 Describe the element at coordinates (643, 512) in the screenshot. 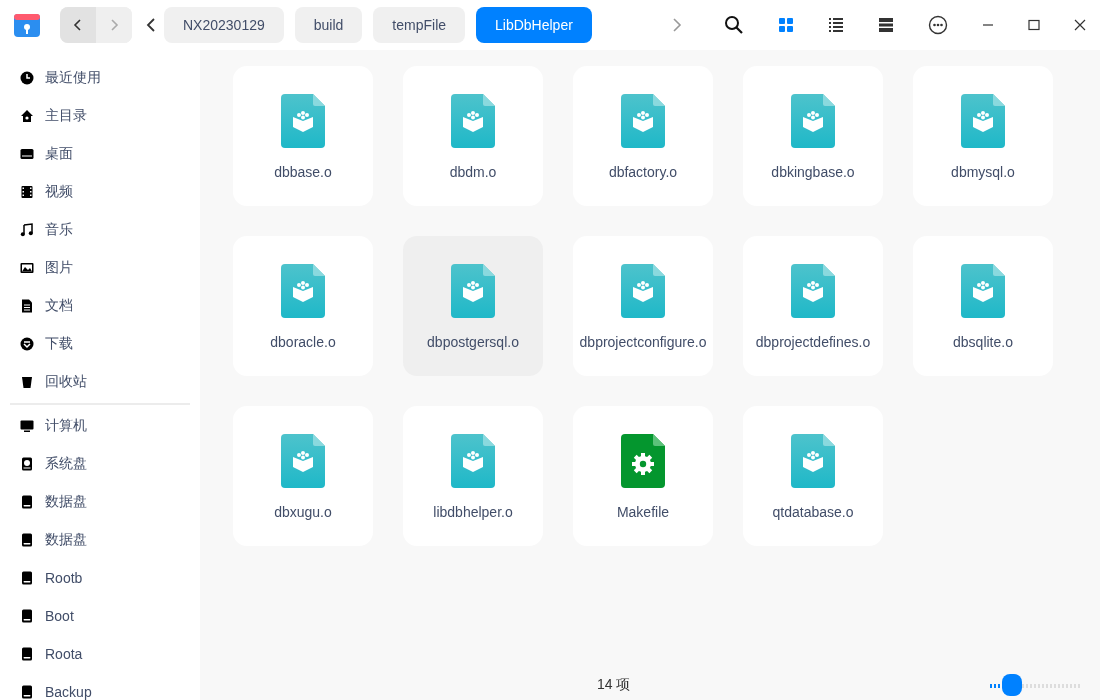

I see `file-name: Makefile` at that location.